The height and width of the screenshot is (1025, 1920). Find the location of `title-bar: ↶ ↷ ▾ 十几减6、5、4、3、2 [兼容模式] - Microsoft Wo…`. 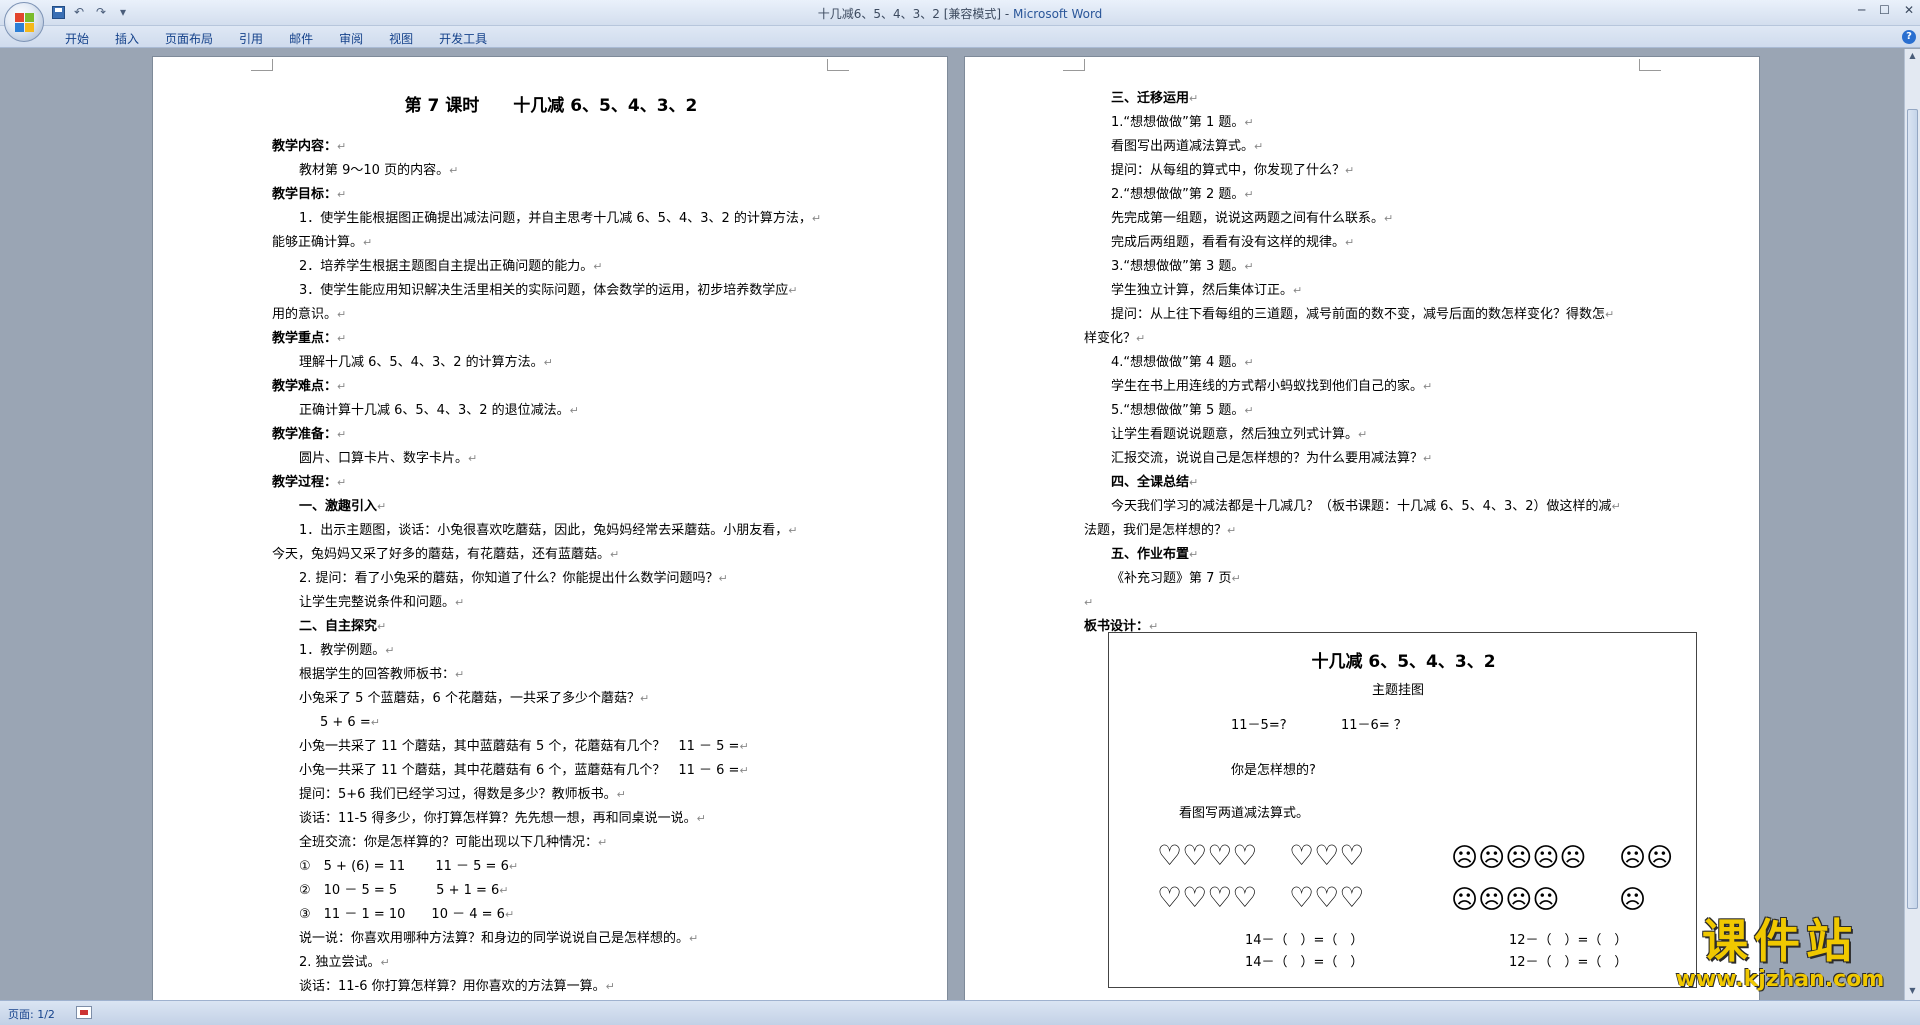

title-bar: ↶ ↷ ▾ 十几减6、5、4、3、2 [兼容模式] - Microsoft Wo… is located at coordinates (960, 13).